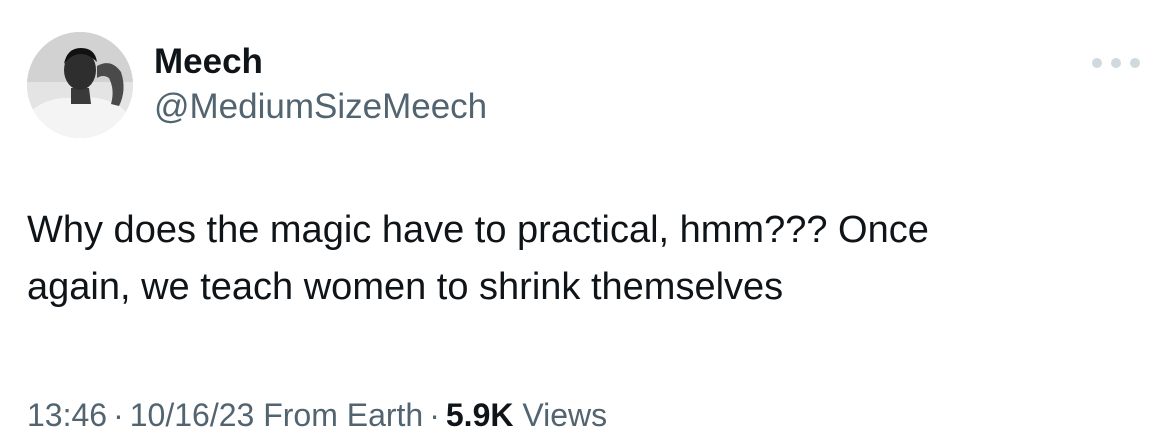 This screenshot has width=1170, height=445. I want to click on tweet-source: From Earth, so click(343, 415).